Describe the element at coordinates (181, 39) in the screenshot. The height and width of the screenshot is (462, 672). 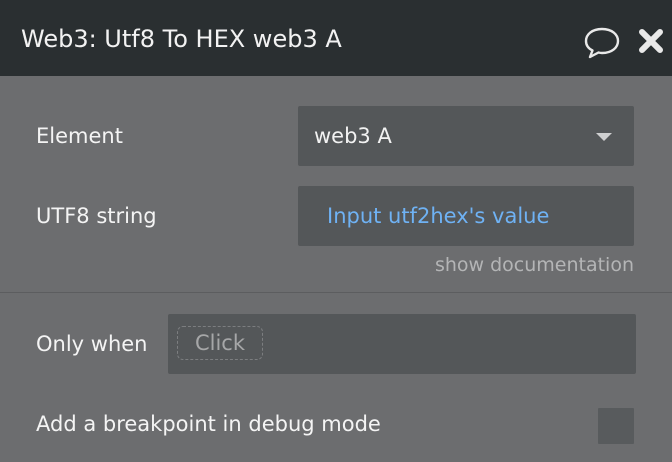
I see `panel-title: Web3: Utf8 To HEX web3 A` at that location.